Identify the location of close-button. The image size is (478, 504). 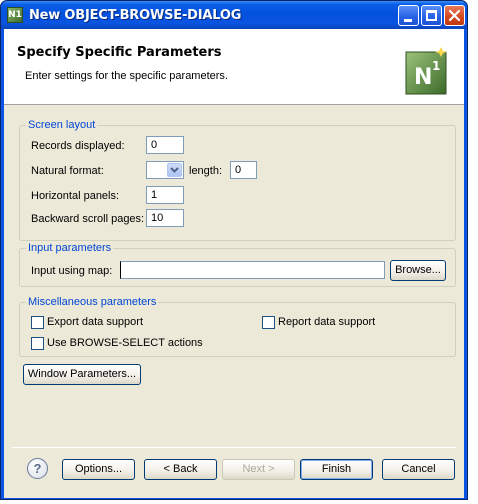
(454, 15).